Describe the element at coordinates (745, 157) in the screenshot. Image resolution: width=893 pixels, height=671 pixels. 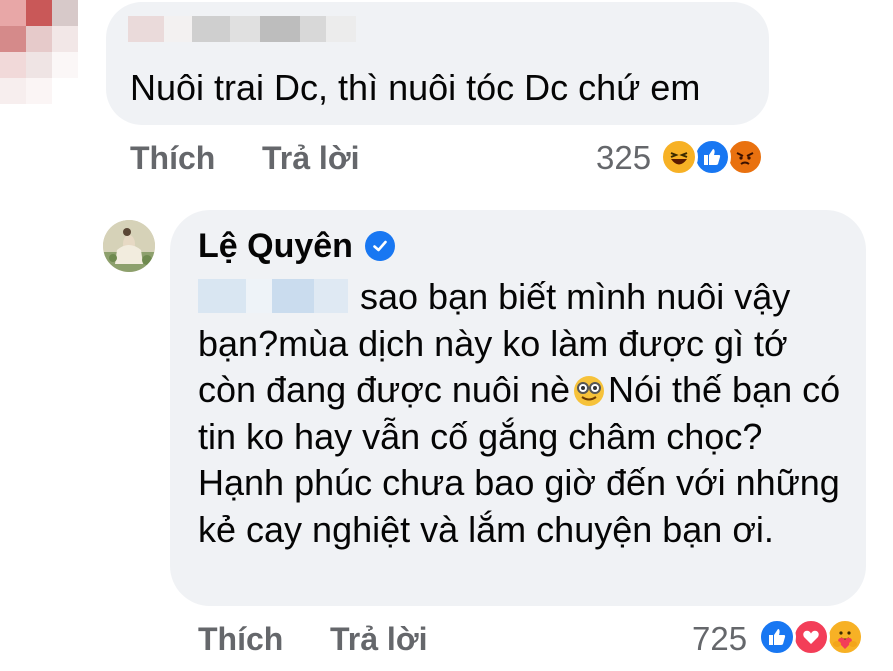
I see `angry-icon` at that location.